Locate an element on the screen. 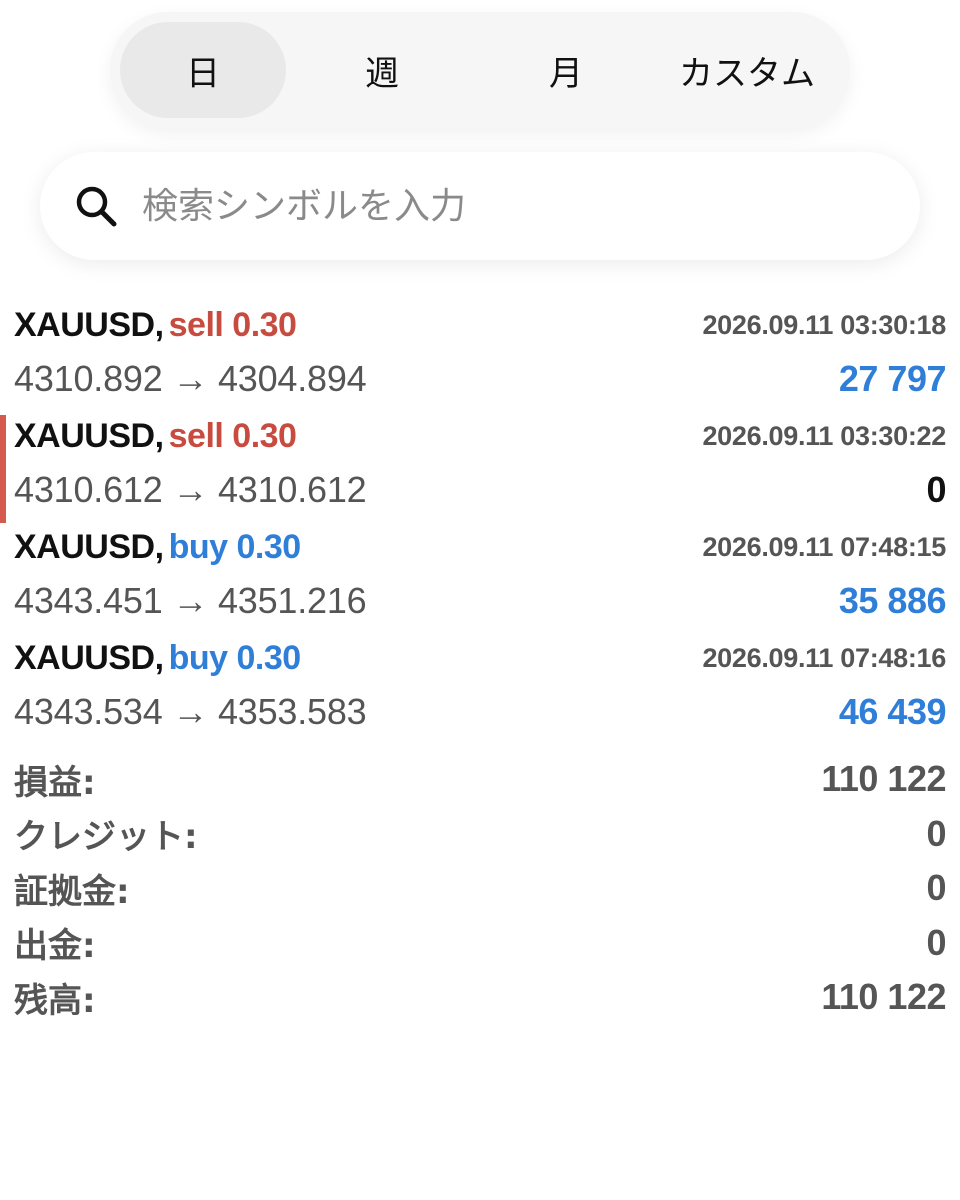  trade-prices: 4310.892 → 4304.894 is located at coordinates (190, 378).